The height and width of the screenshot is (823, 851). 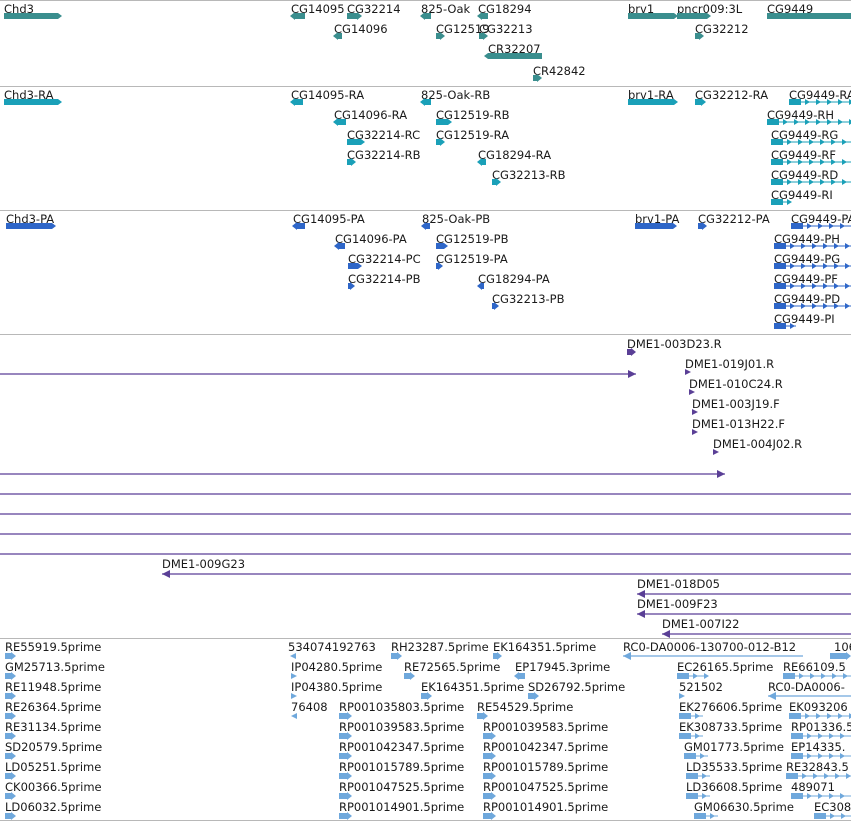 I want to click on feature-label: CG18294-PA, so click(x=514, y=279).